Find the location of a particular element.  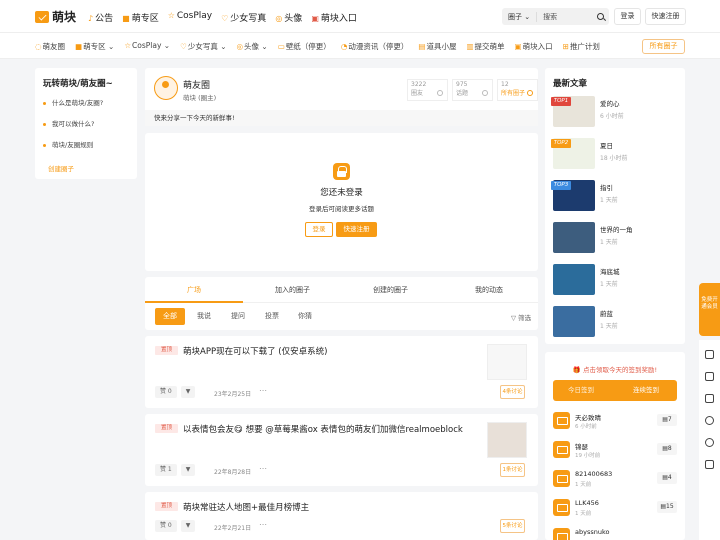

signin-user: LLK456 1 天前 ▤15 is located at coordinates (615, 508).